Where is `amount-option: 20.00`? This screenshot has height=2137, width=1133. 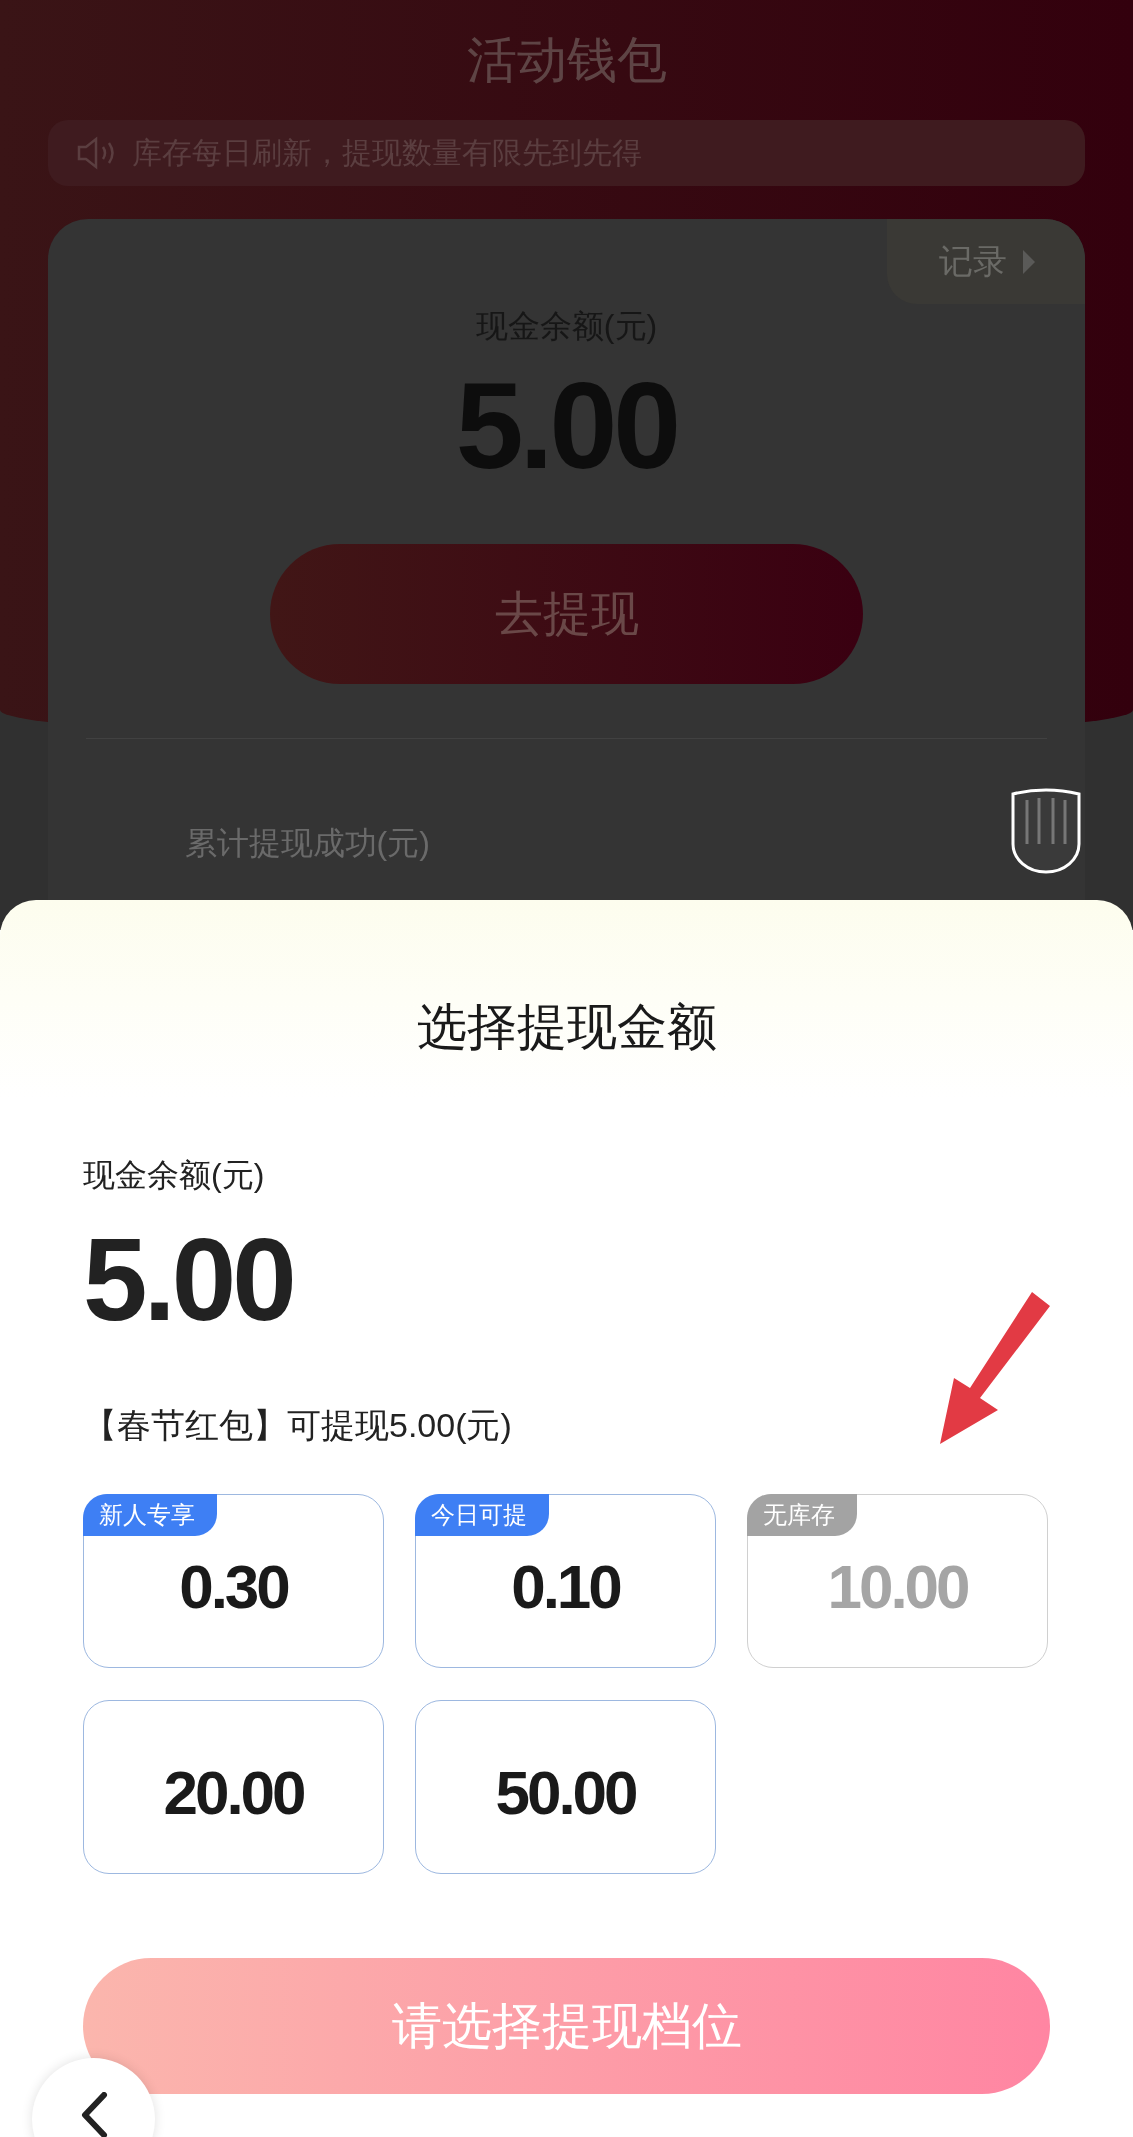
amount-option: 20.00 is located at coordinates (233, 1787).